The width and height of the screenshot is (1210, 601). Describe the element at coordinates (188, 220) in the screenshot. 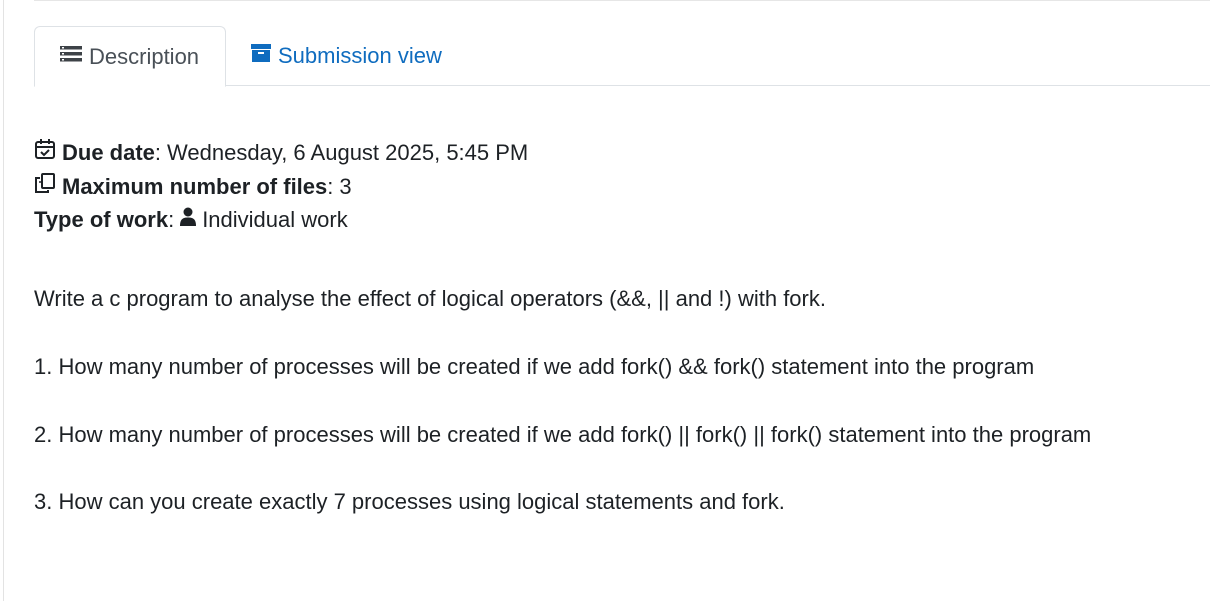

I see `user-icon` at that location.